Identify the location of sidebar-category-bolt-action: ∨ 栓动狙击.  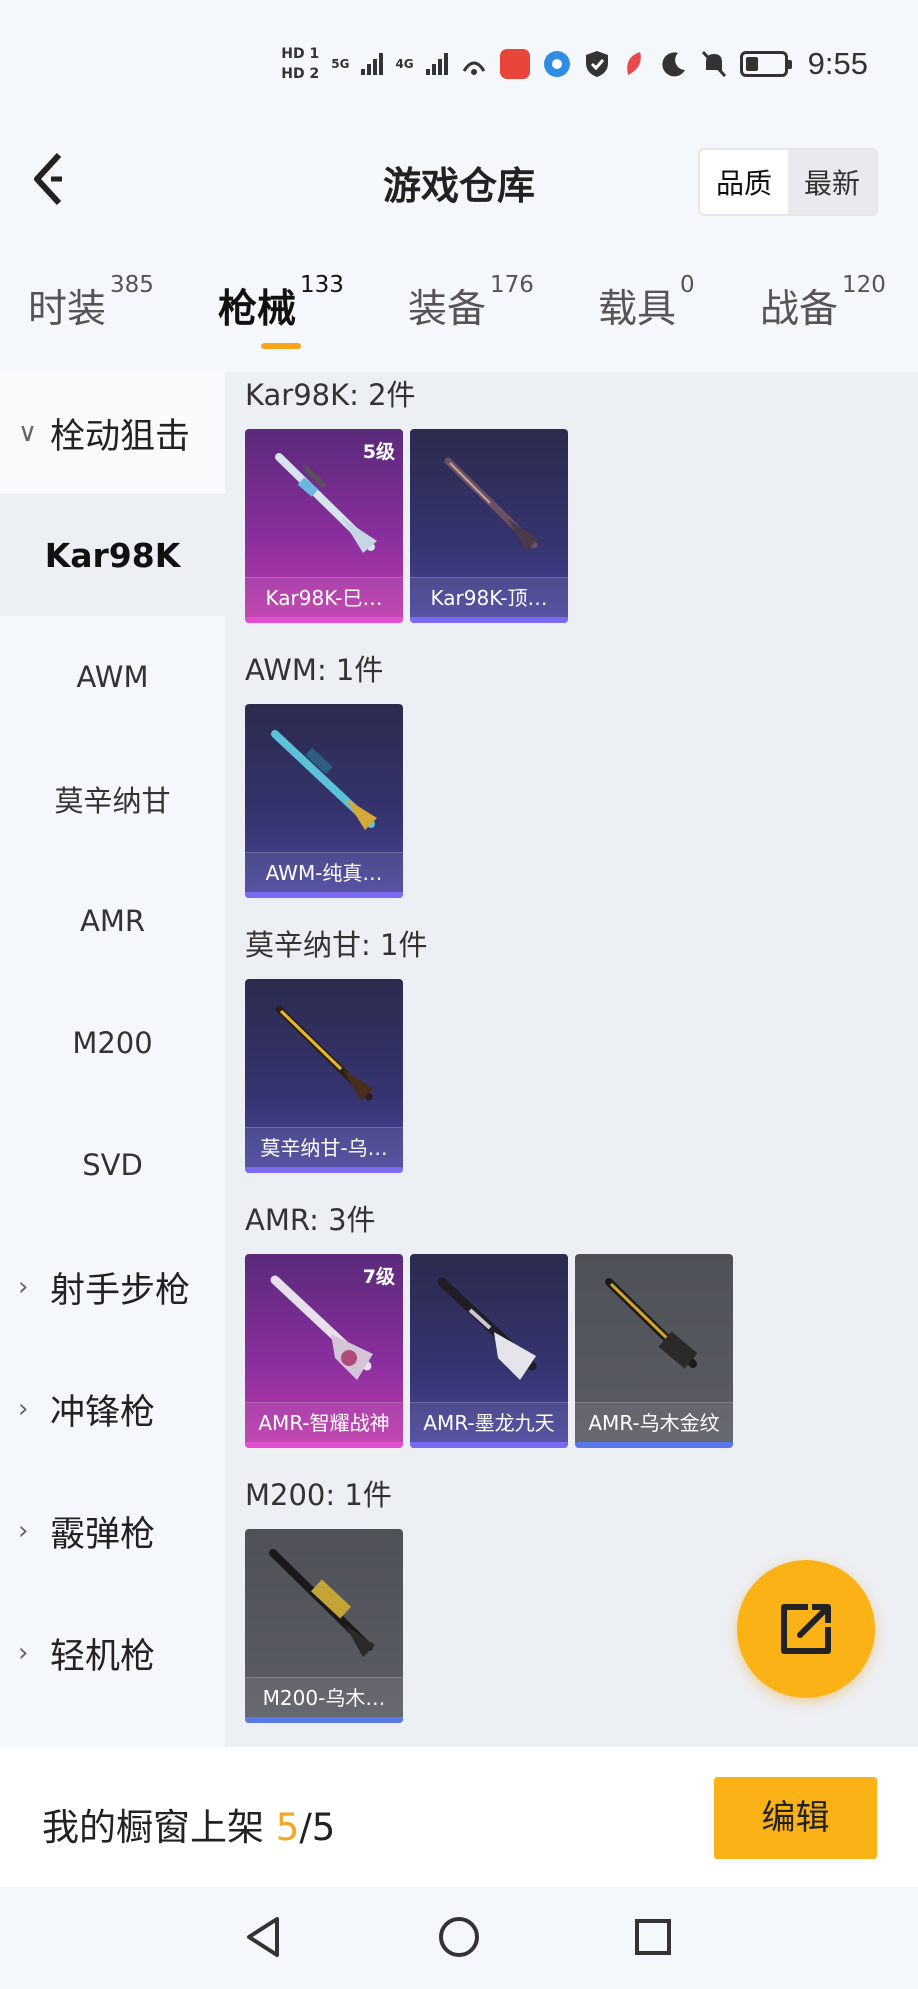
(112, 433).